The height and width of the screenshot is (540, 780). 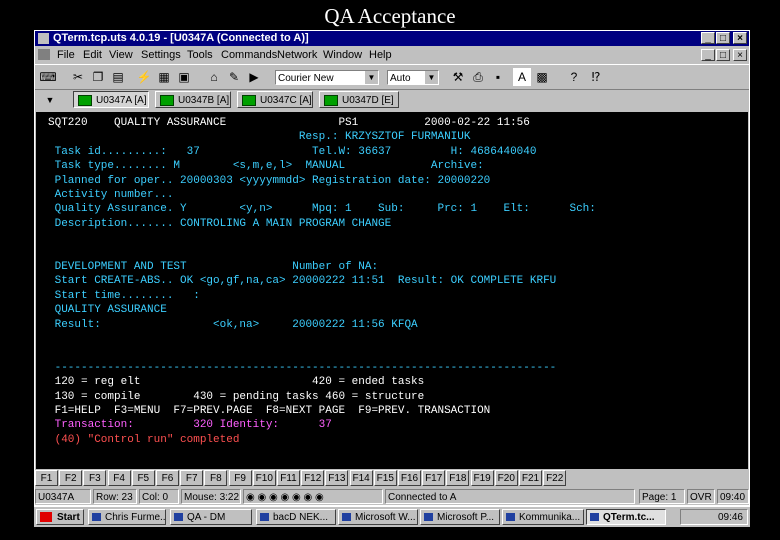 I want to click on doc-close-button: ×, so click(x=740, y=55).